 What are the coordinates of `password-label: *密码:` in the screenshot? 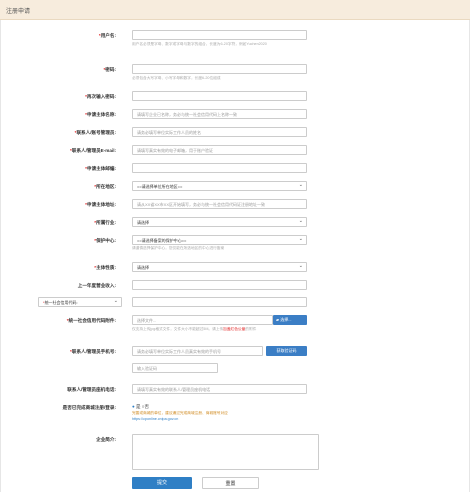 It's located at (109, 69).